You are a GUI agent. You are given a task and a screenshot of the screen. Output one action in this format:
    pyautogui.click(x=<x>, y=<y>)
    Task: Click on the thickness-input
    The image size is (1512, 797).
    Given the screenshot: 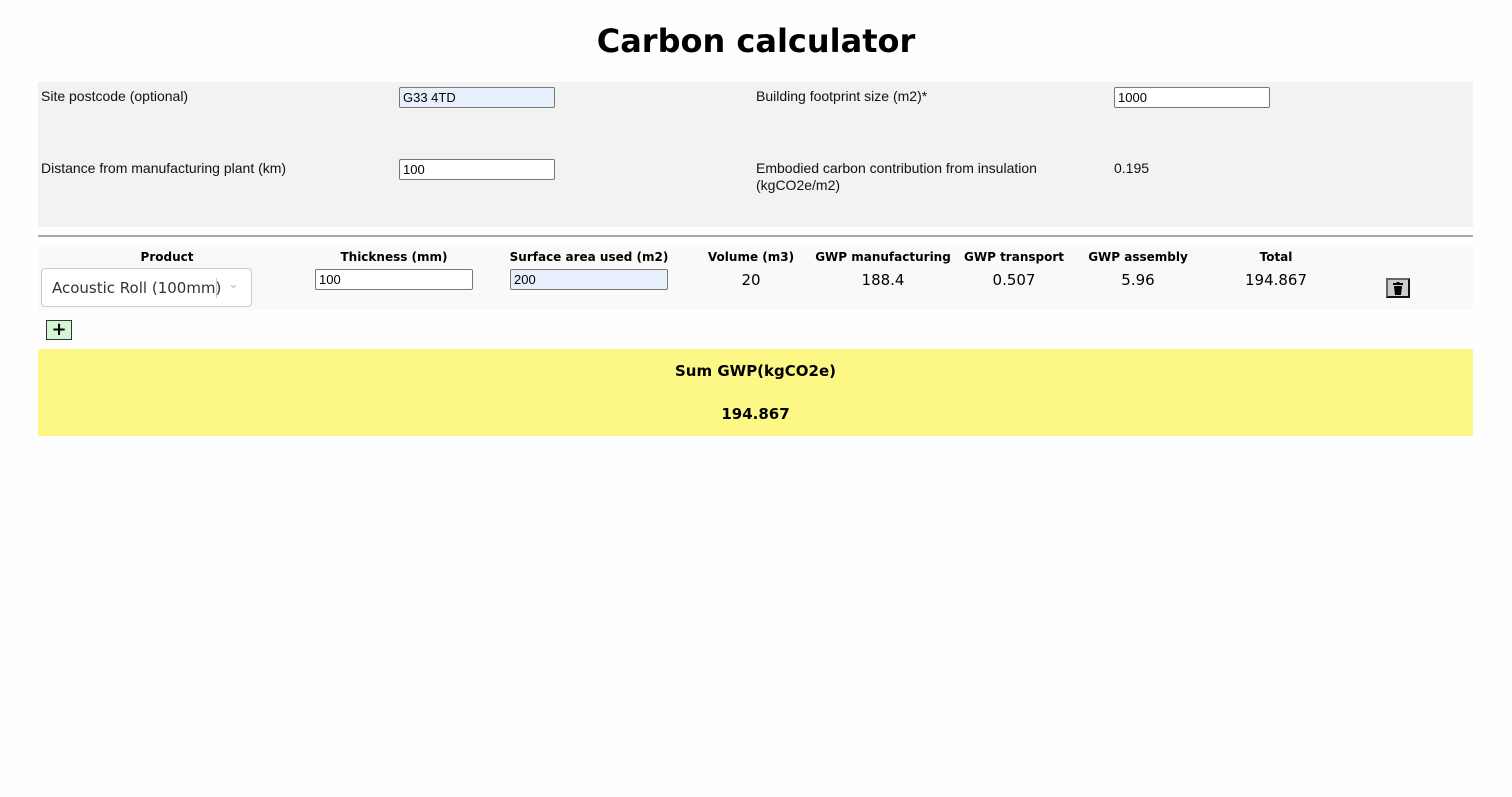 What is the action you would take?
    pyautogui.click(x=394, y=279)
    